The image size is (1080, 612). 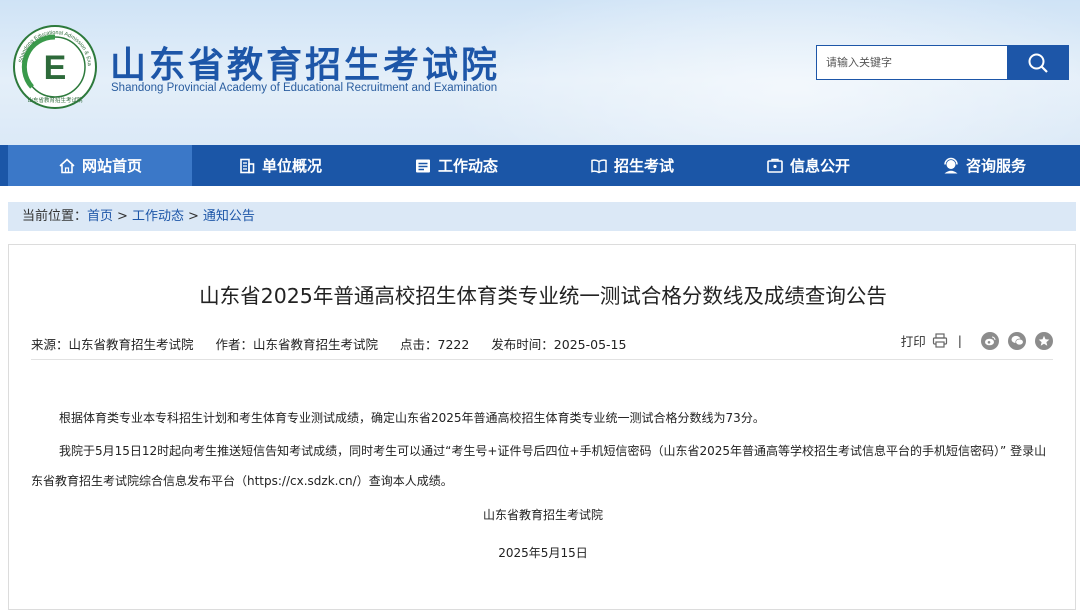 I want to click on nav-item-disclosure: 信息公开, so click(x=808, y=165).